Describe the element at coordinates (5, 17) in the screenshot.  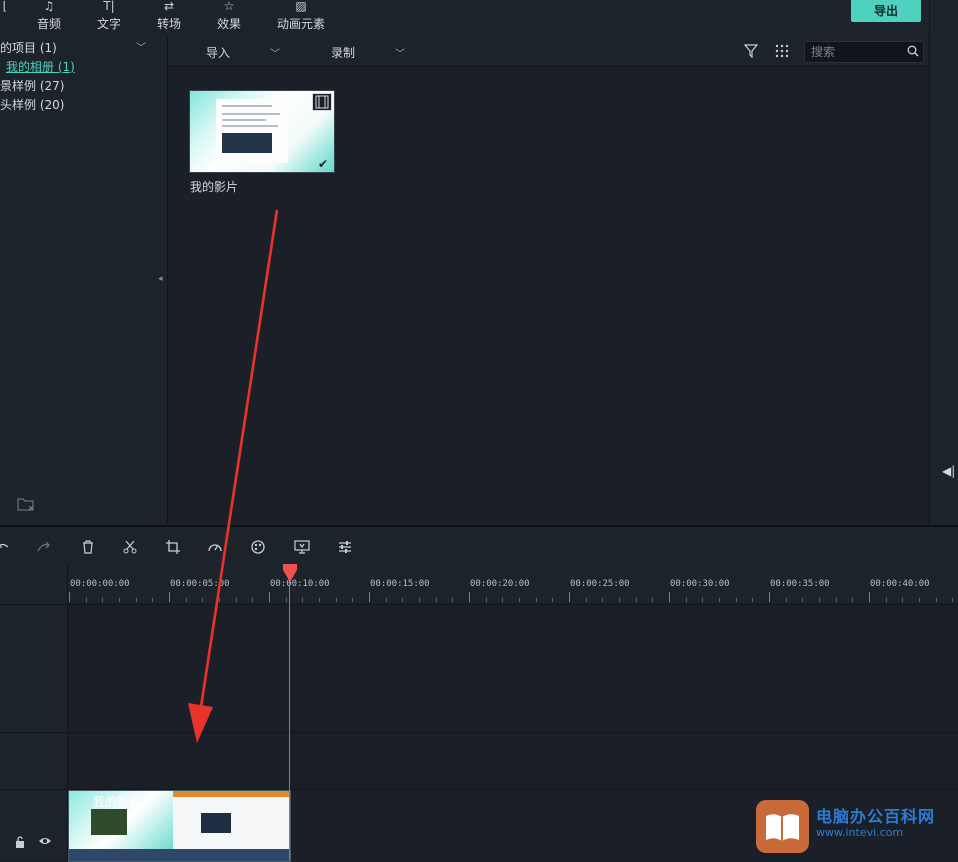
I see `tool-partial: ⌊` at that location.